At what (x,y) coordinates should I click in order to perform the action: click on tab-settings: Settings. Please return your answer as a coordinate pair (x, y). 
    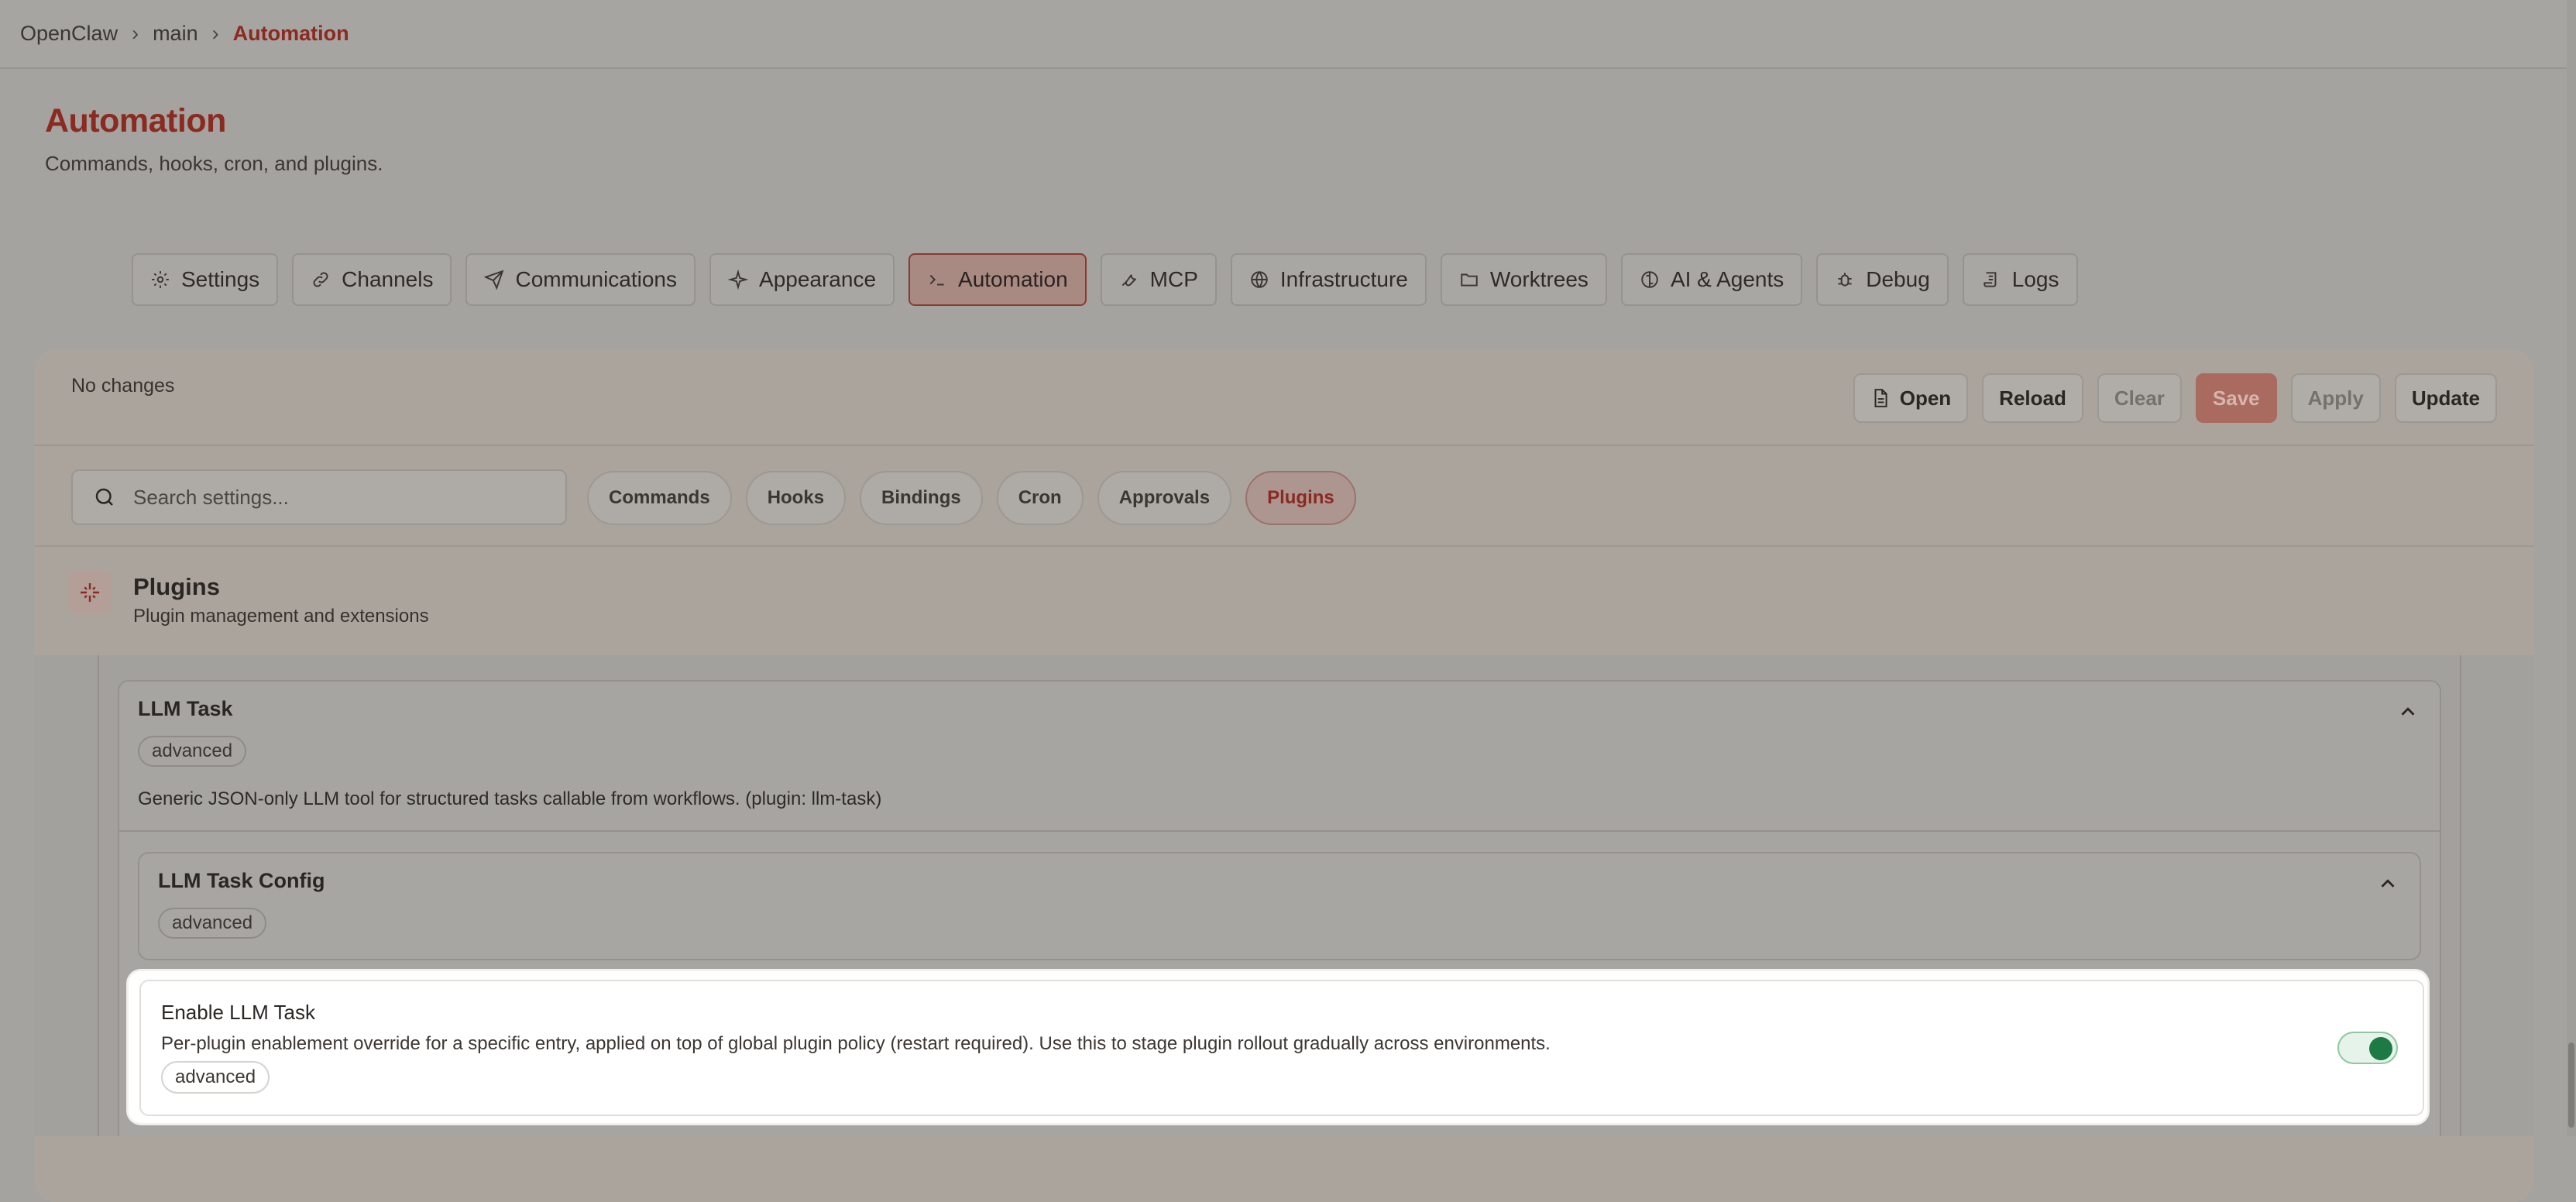
    Looking at the image, I should click on (205, 279).